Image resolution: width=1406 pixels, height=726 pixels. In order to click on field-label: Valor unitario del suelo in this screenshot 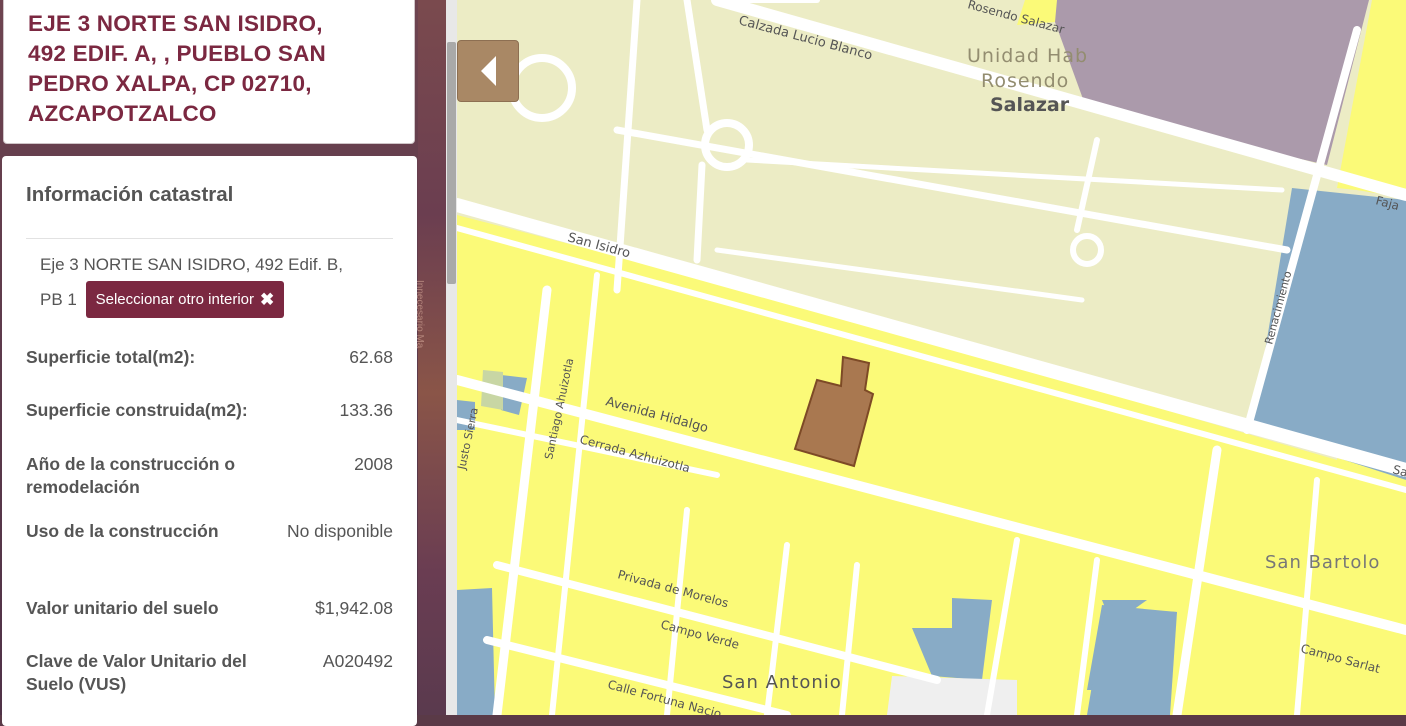, I will do `click(122, 608)`.